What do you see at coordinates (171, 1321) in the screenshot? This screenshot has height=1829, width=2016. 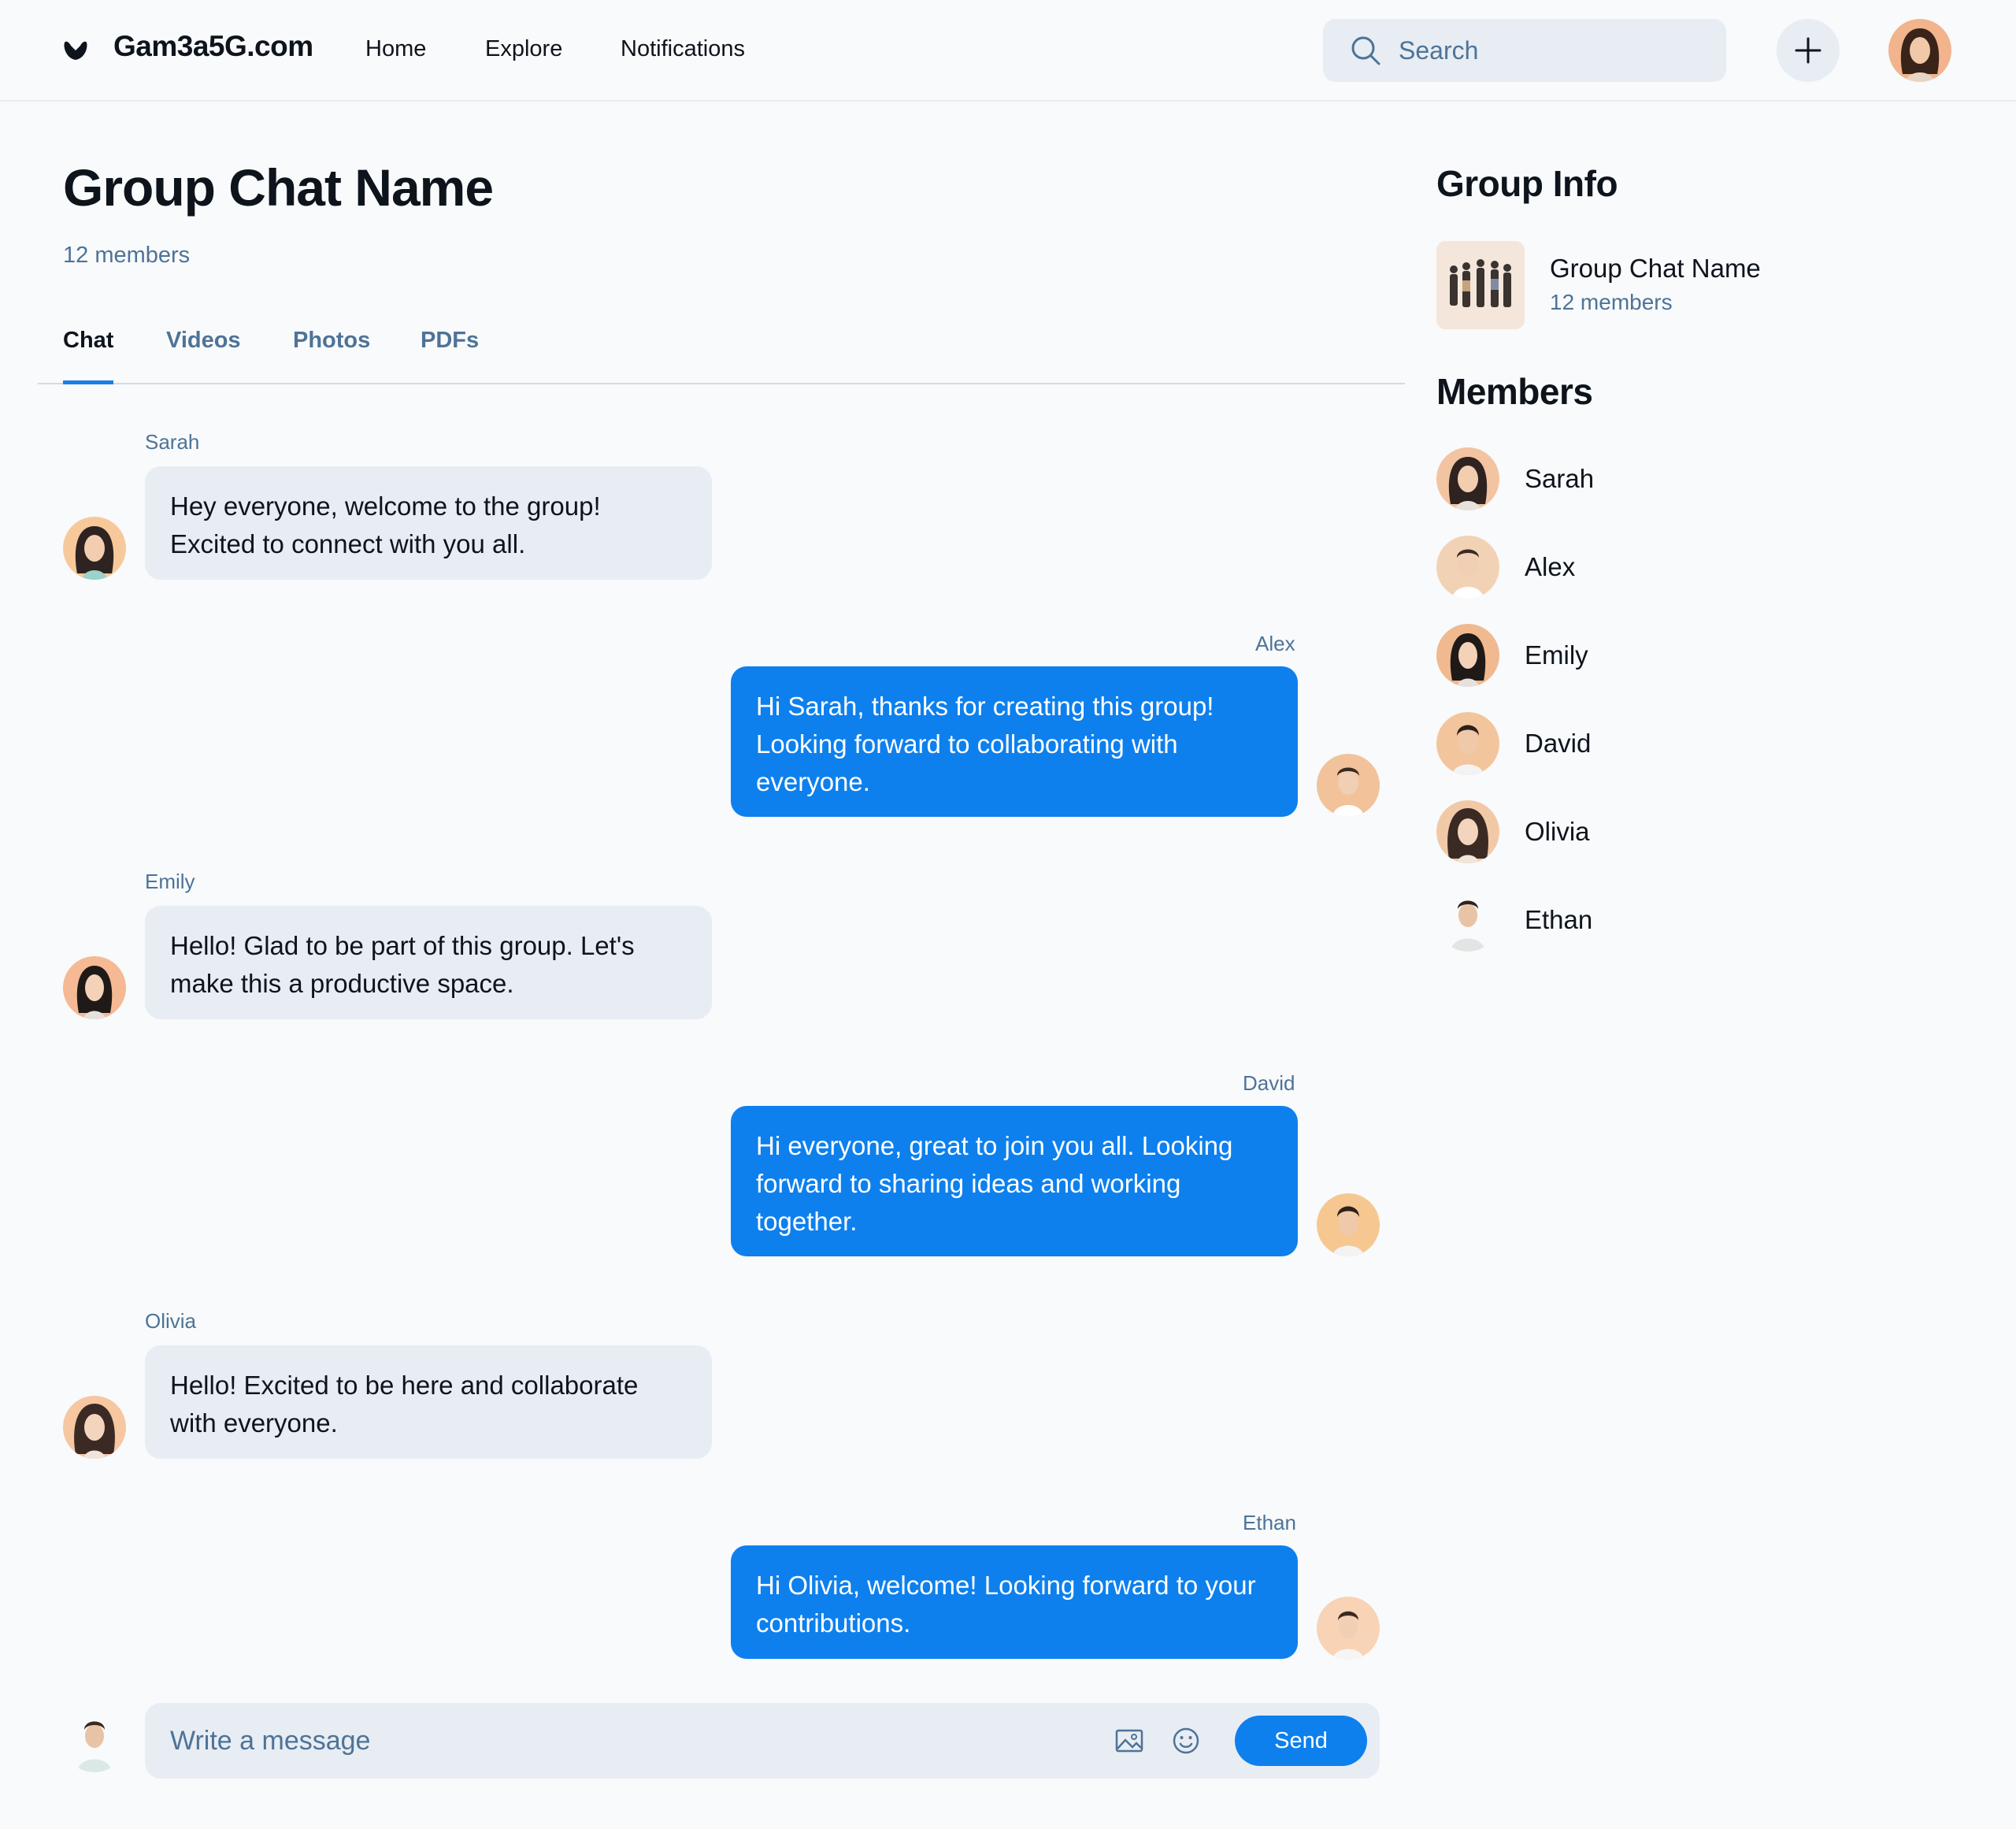 I see `message-sender: Olivia` at bounding box center [171, 1321].